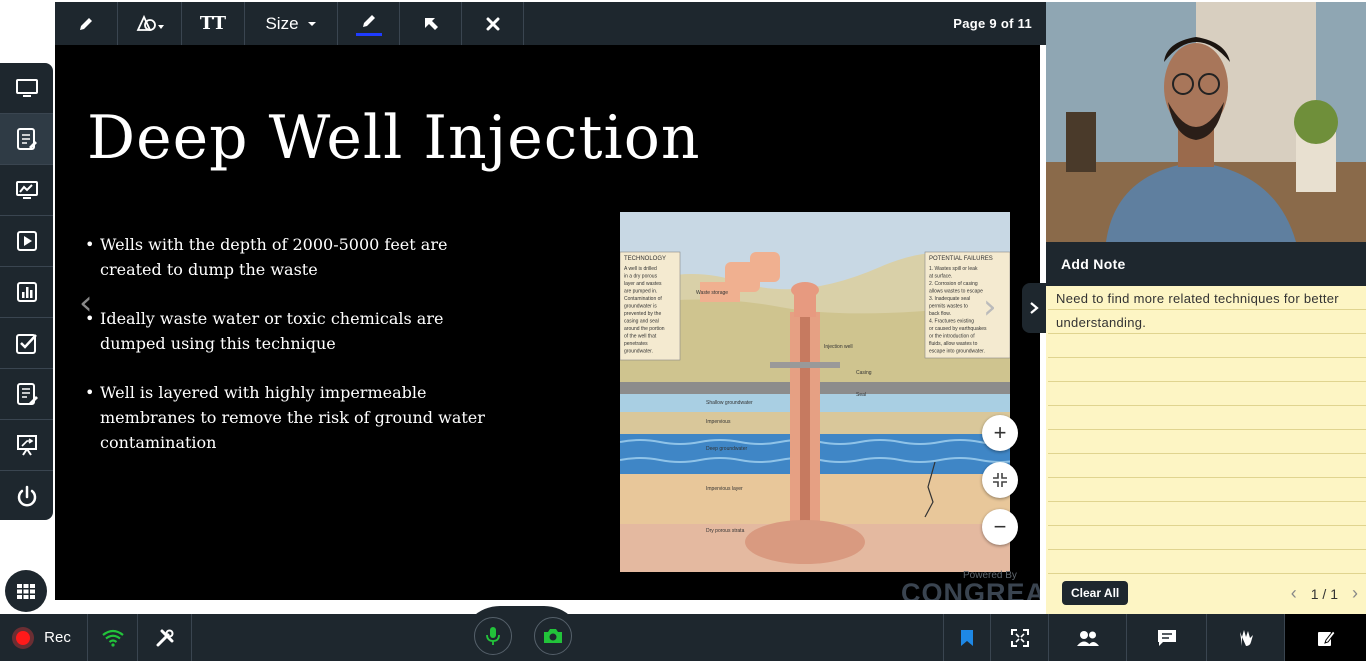  I want to click on record-button: Rec, so click(44, 637).